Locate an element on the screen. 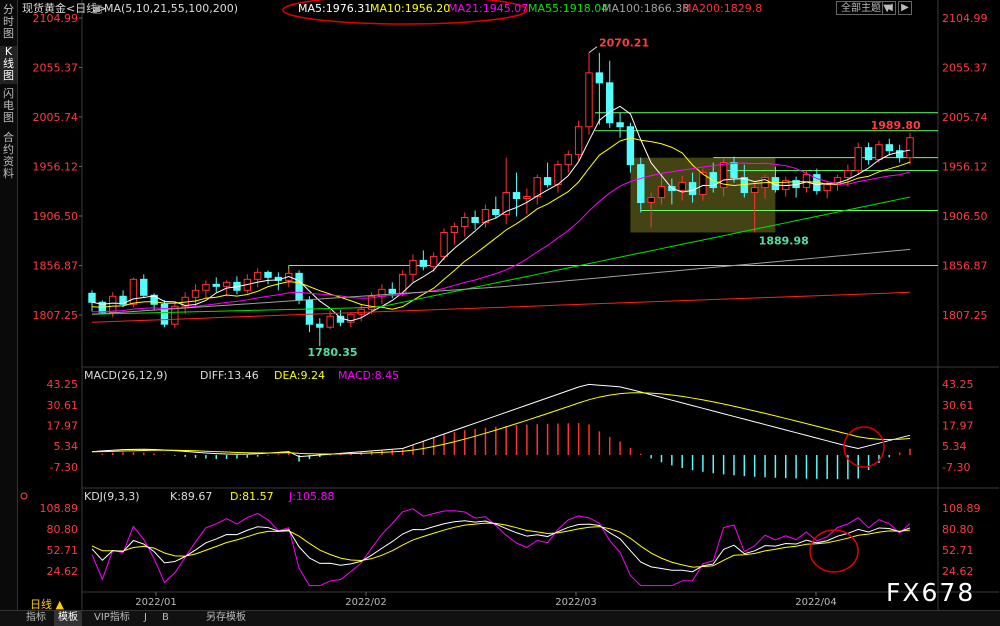  macd-diff-line is located at coordinates (501, 420).